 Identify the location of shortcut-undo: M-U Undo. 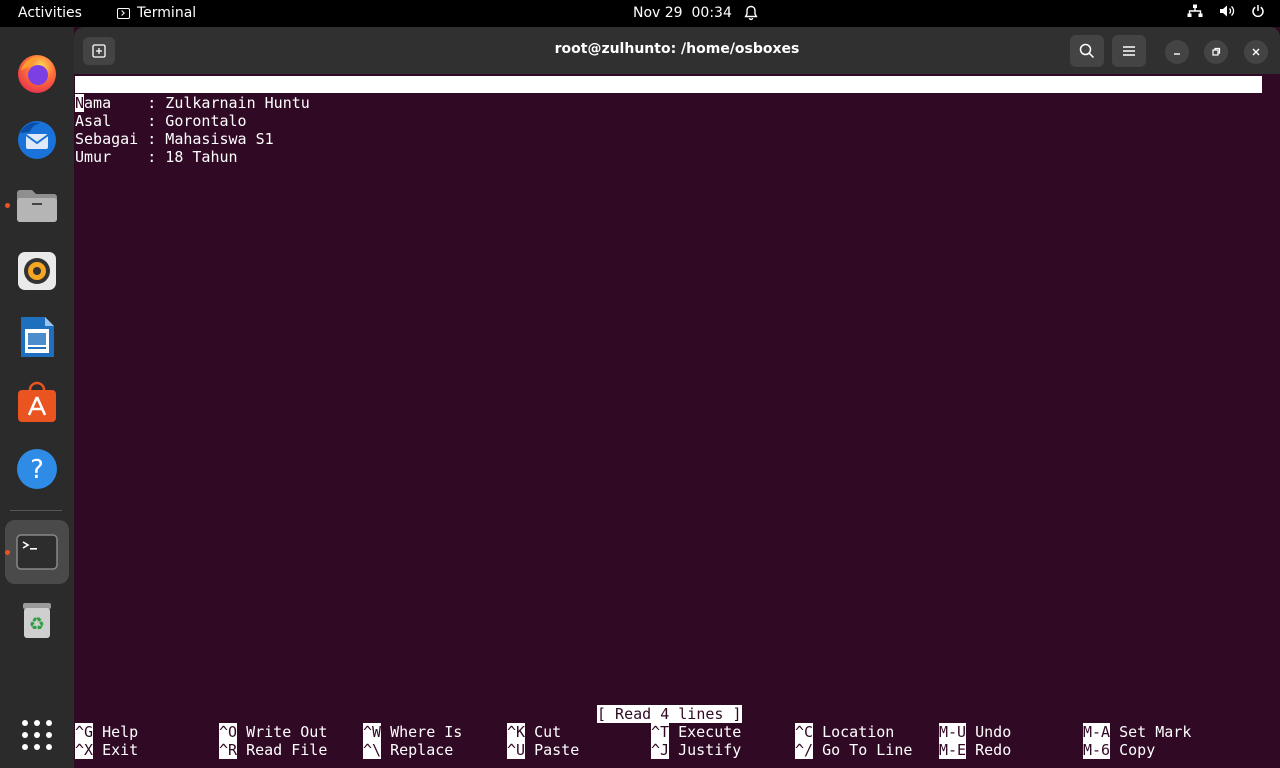
(975, 732).